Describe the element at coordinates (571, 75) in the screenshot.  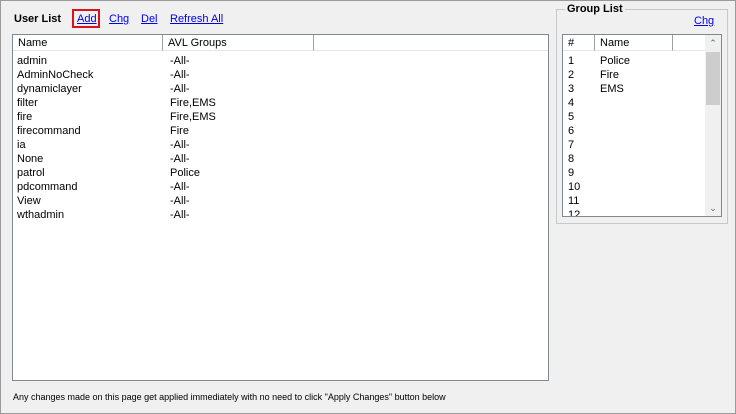
I see `group-number-cell: 2` at that location.